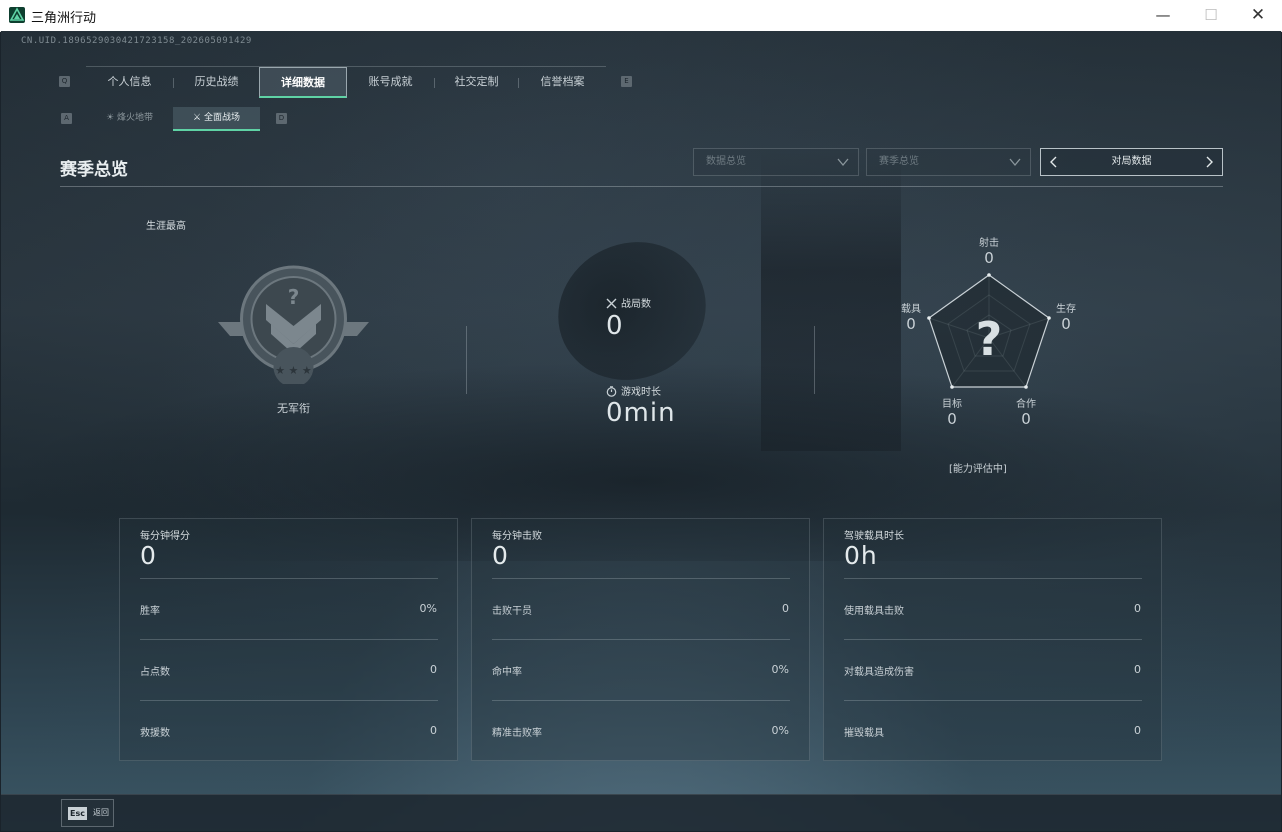 This screenshot has width=1282, height=832. I want to click on stats-type-dropdown-value: 数据总览, so click(726, 161).